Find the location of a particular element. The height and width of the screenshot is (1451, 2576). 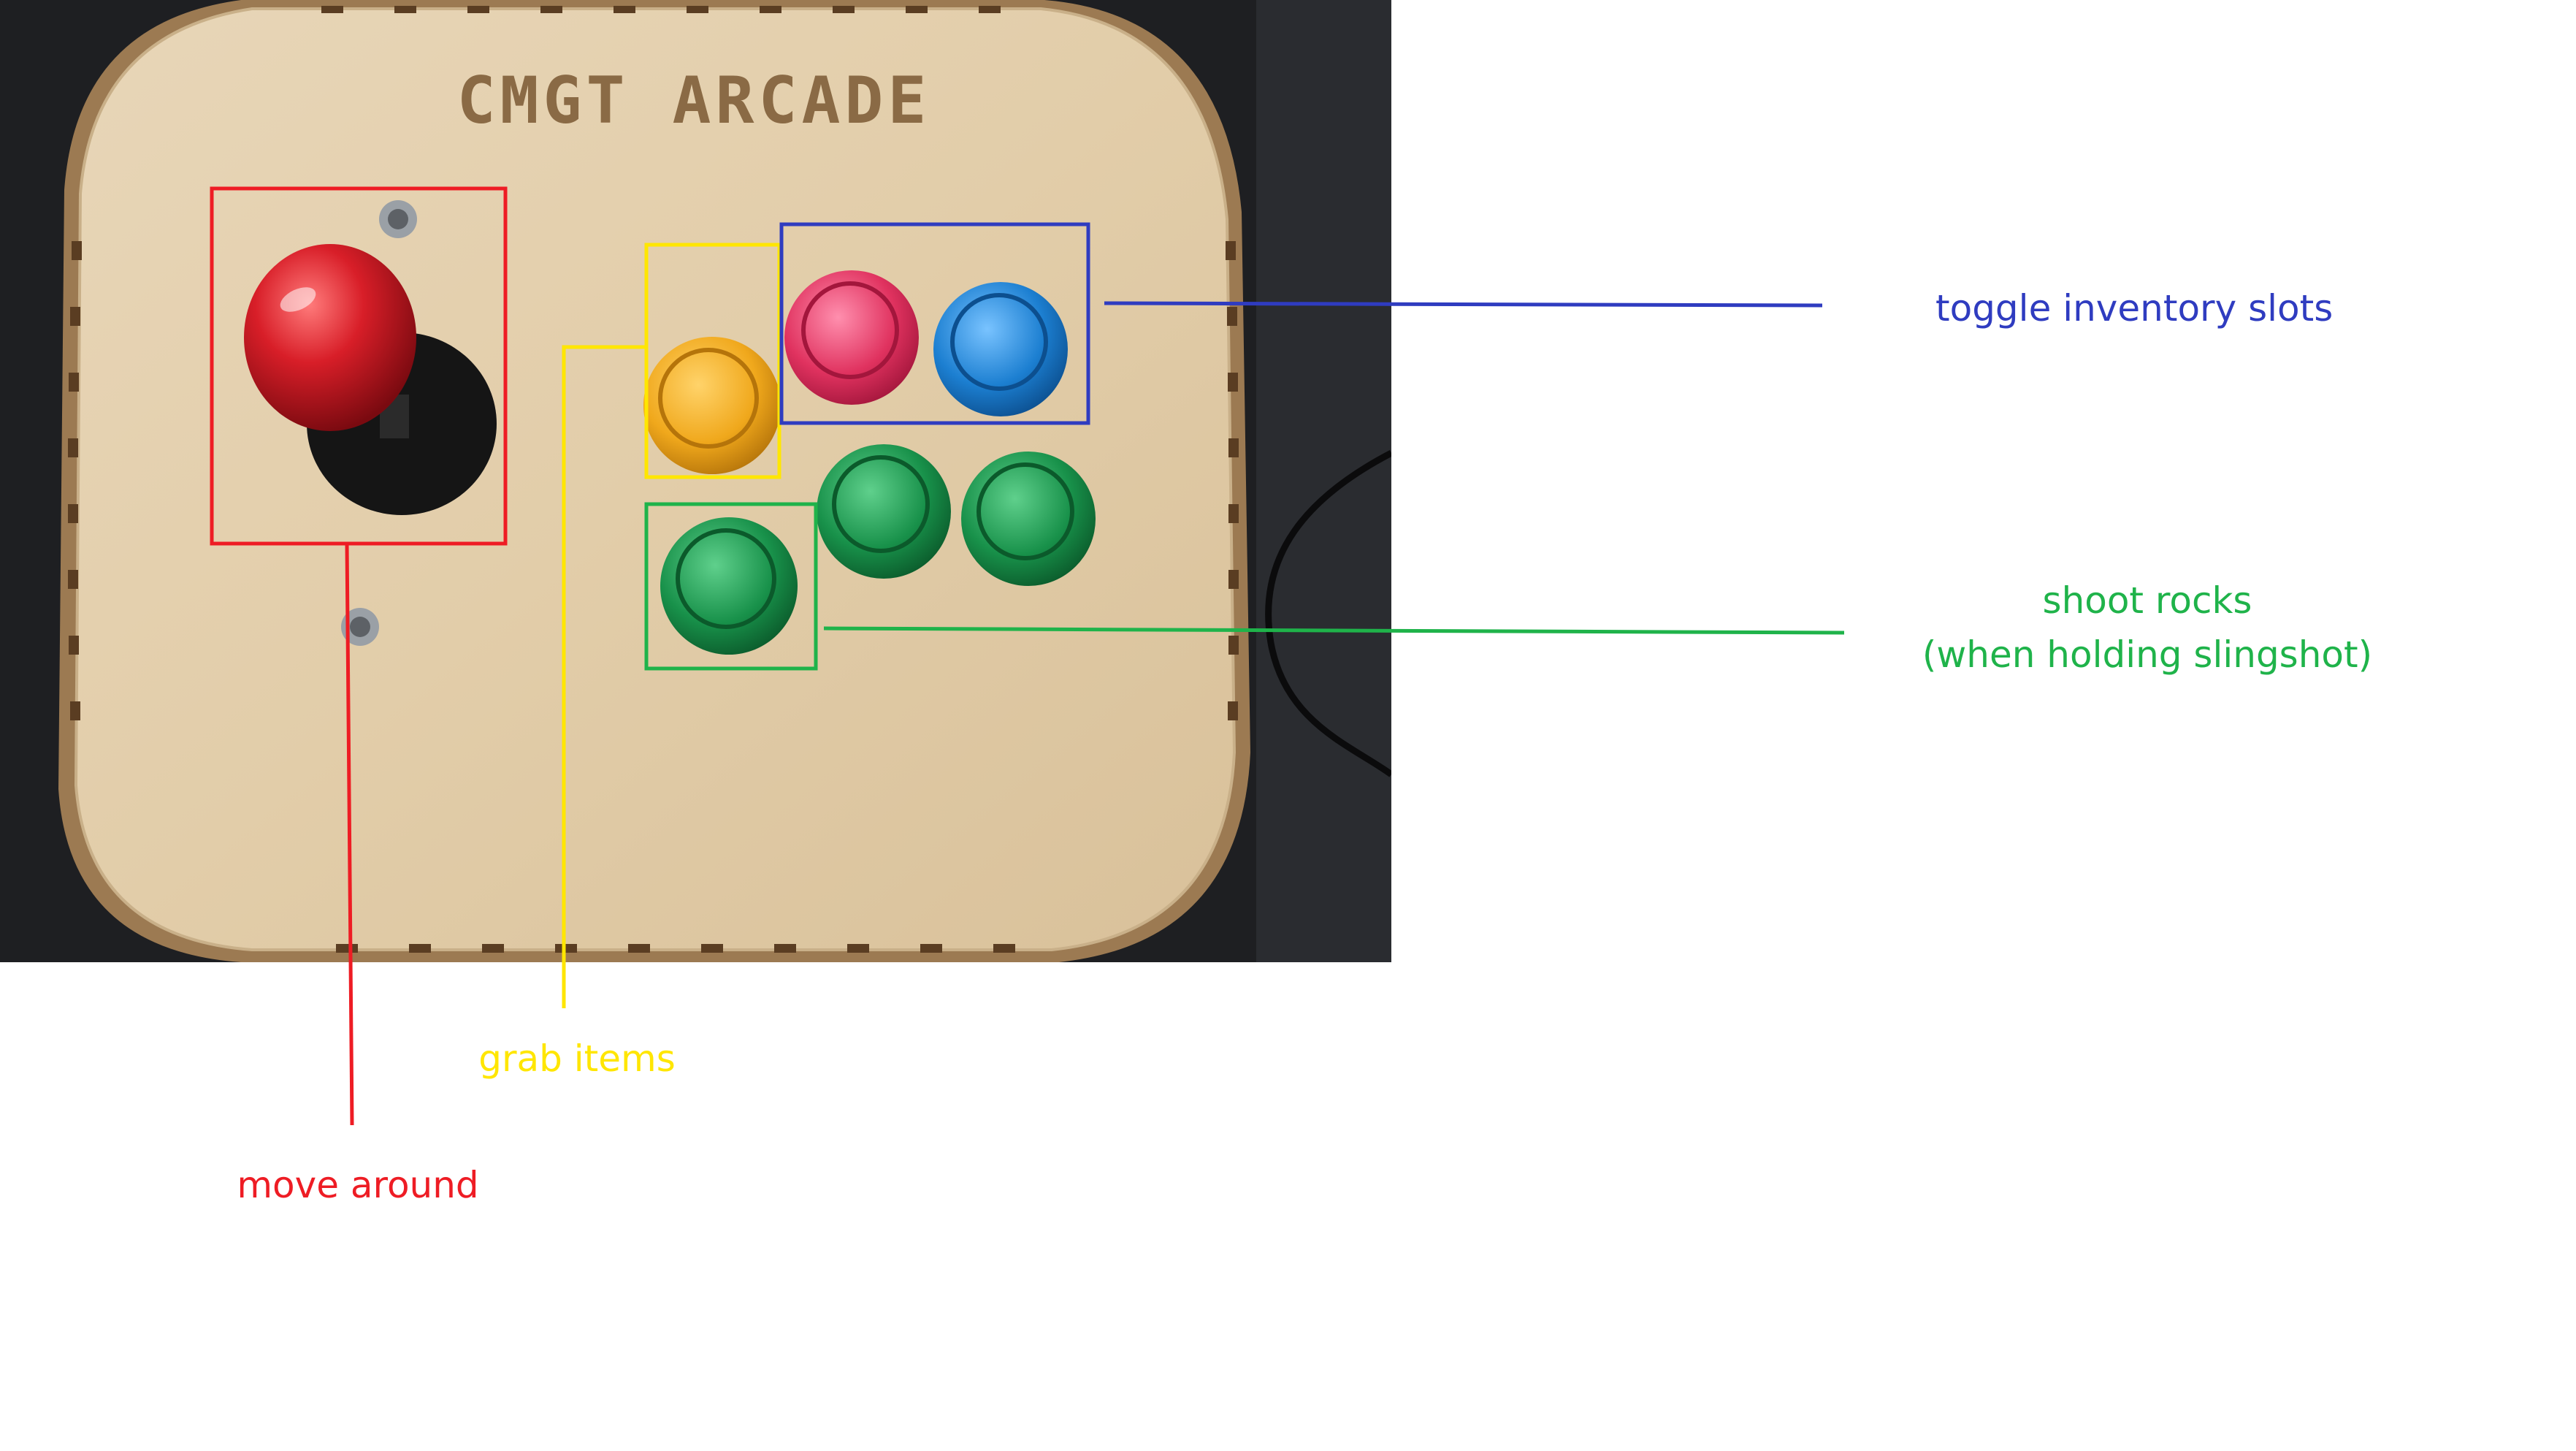

engraved-title: CMGT ARCADE is located at coordinates (694, 100).